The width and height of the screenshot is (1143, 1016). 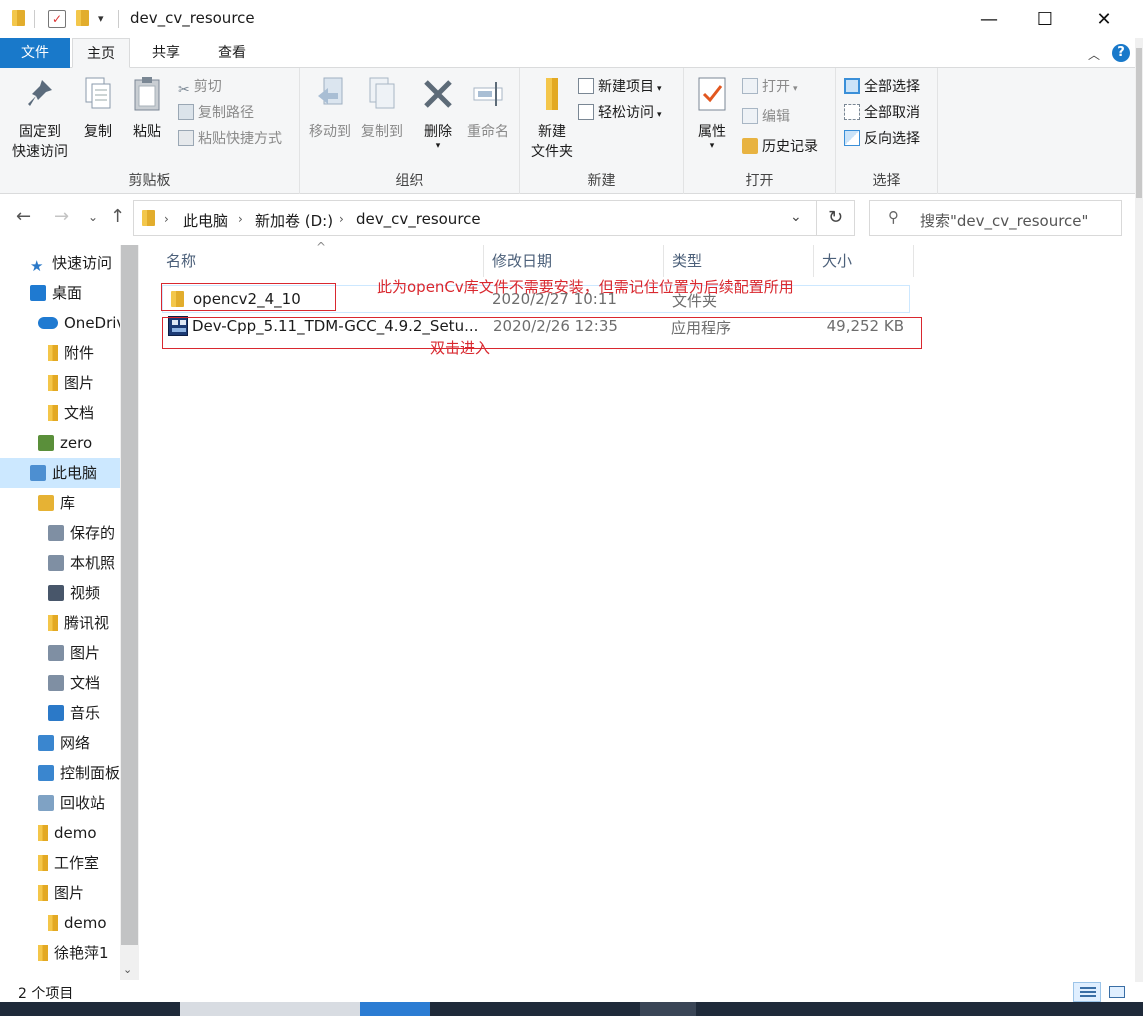 What do you see at coordinates (200, 87) in the screenshot?
I see `cut-button: ✂ 剪切` at bounding box center [200, 87].